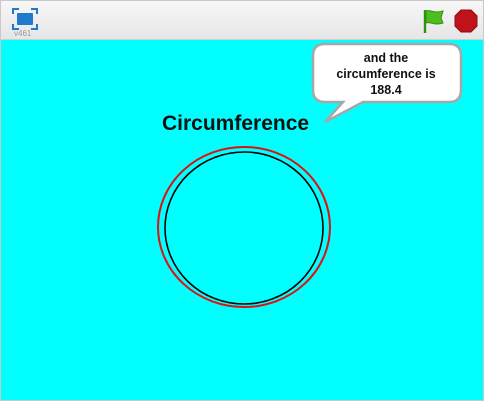  What do you see at coordinates (236, 123) in the screenshot?
I see `stage-title: Circumference` at bounding box center [236, 123].